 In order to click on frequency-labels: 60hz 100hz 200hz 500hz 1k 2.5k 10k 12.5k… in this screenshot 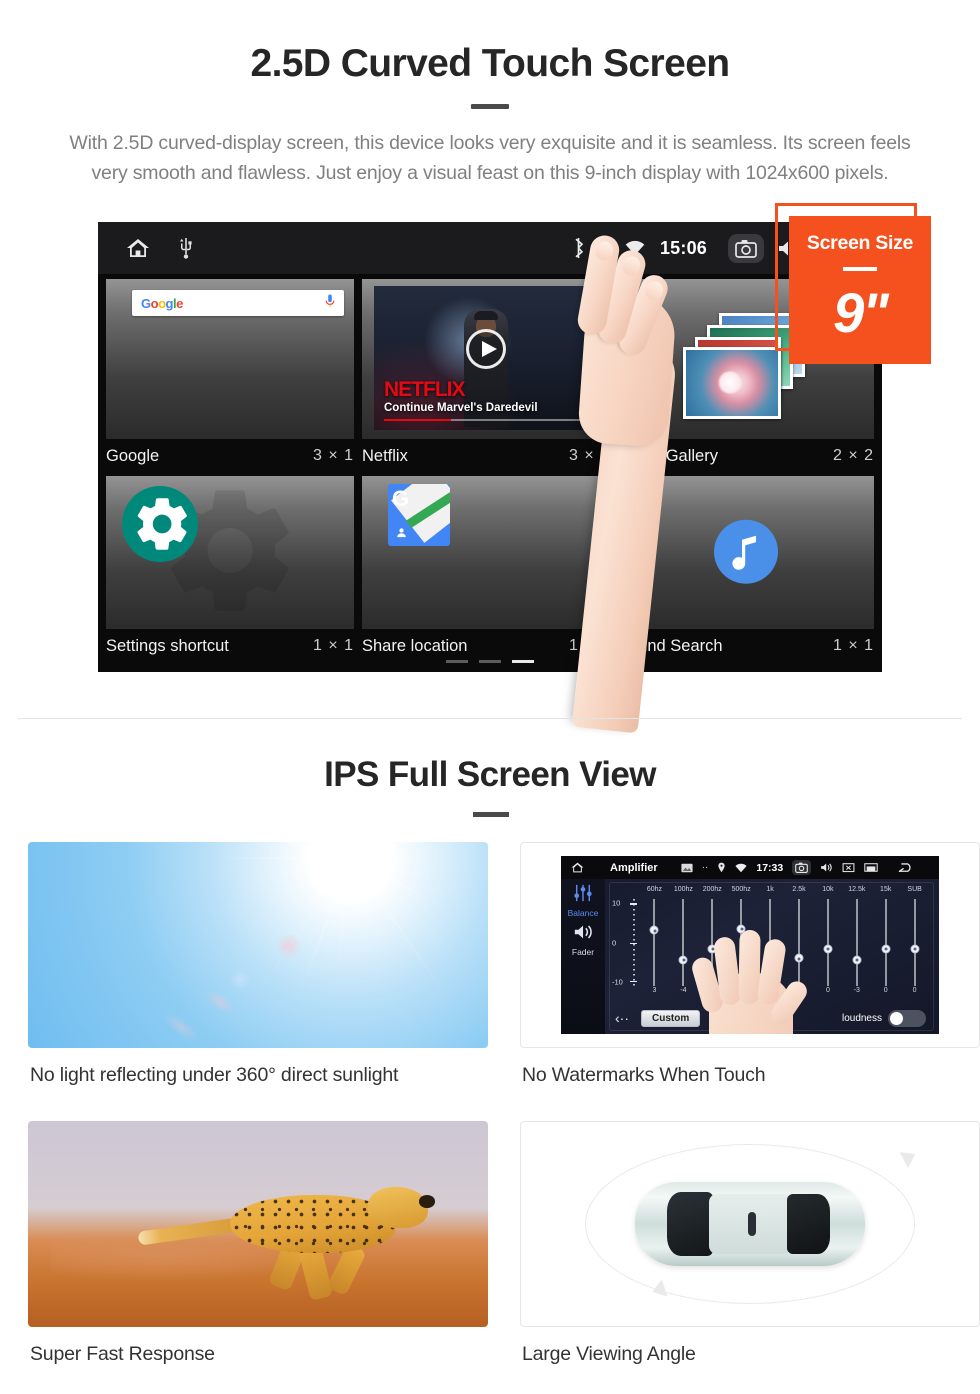, I will do `click(784, 891)`.